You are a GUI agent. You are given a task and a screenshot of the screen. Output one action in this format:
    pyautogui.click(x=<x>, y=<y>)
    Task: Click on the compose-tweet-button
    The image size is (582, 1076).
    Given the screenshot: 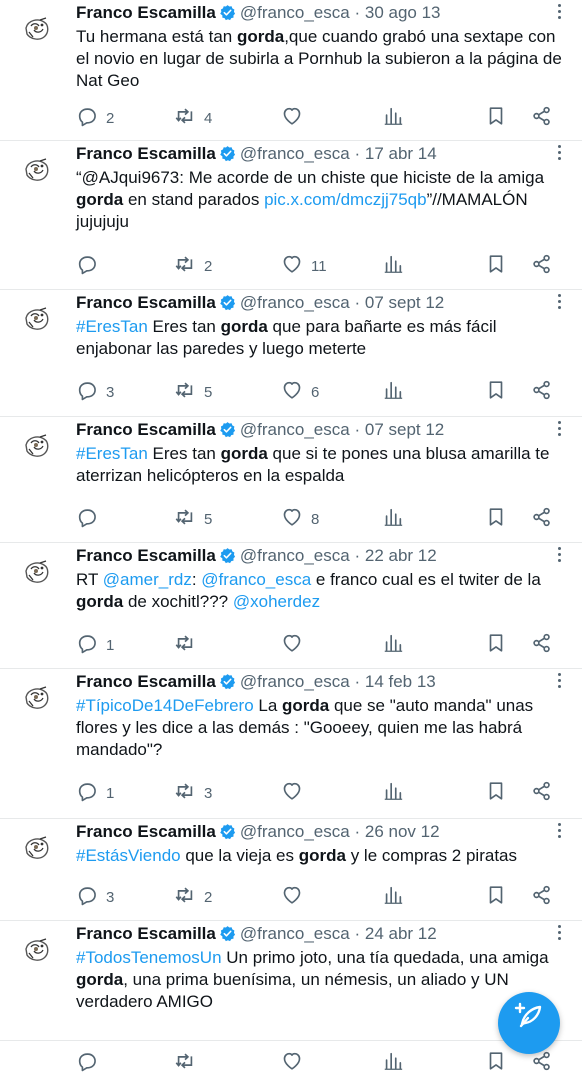 What is the action you would take?
    pyautogui.click(x=529, y=1023)
    